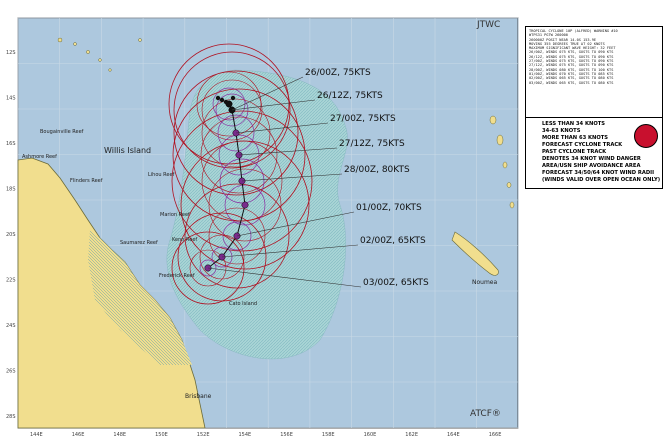 The image size is (667, 442). What do you see at coordinates (78, 435) in the screenshot?
I see `lon-label: 146E` at bounding box center [78, 435].